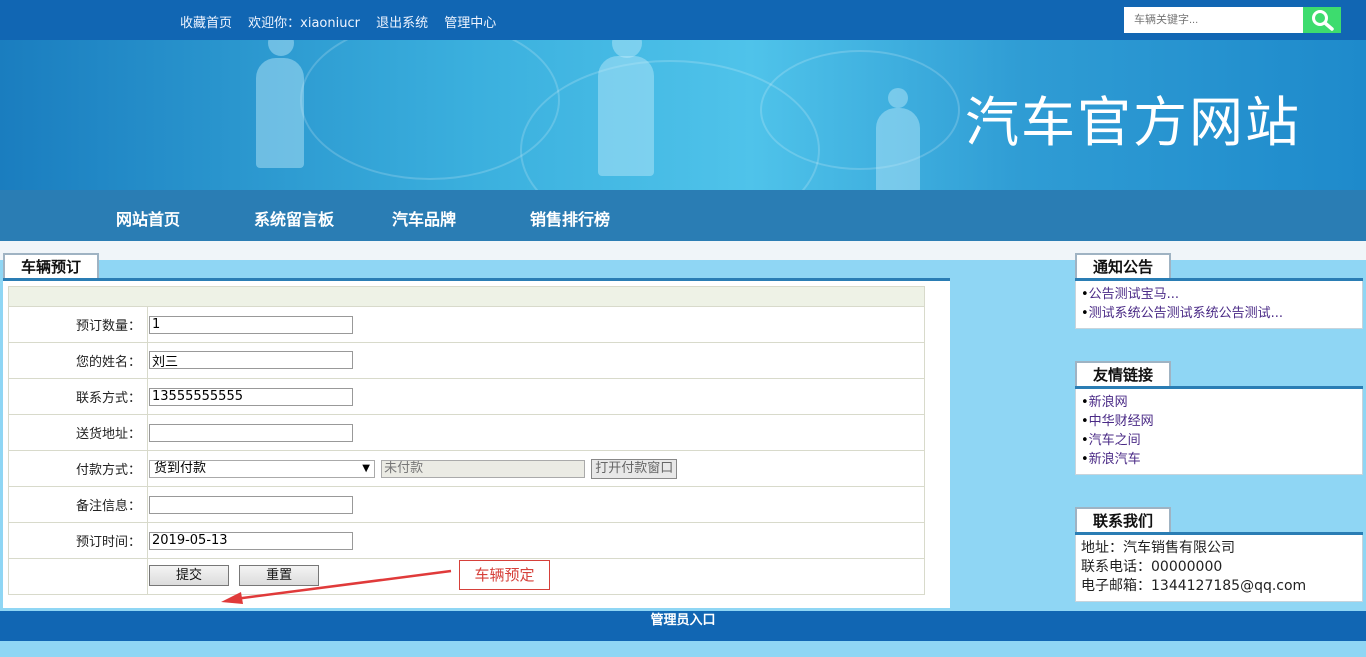 The width and height of the screenshot is (1366, 657). I want to click on form-row-name: 您的姓名：, so click(466, 360).